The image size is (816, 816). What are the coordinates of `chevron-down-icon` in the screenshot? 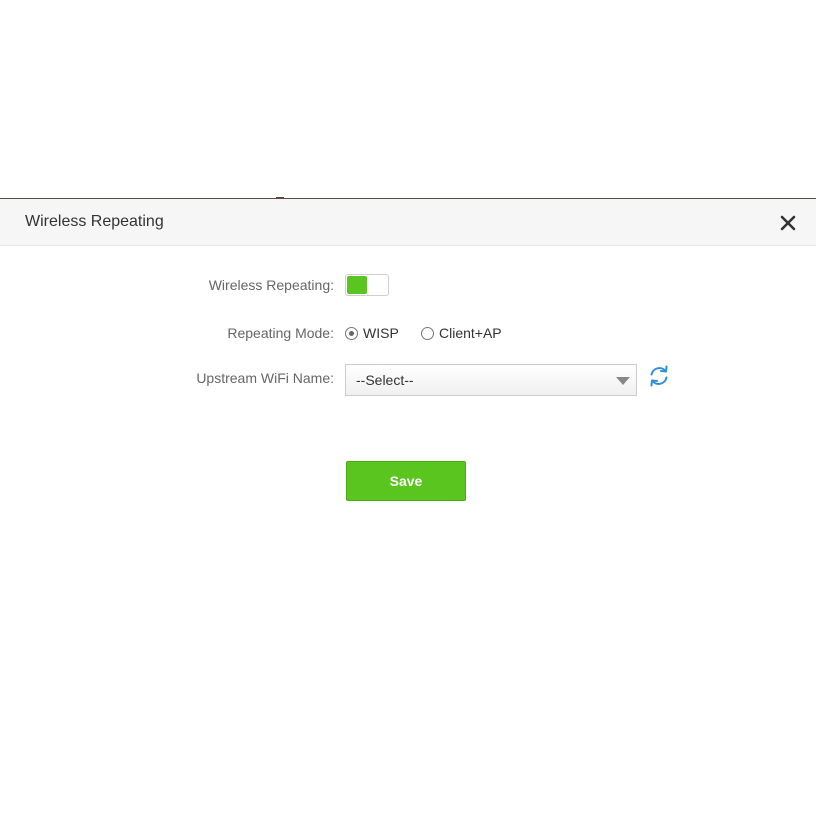 It's located at (623, 381).